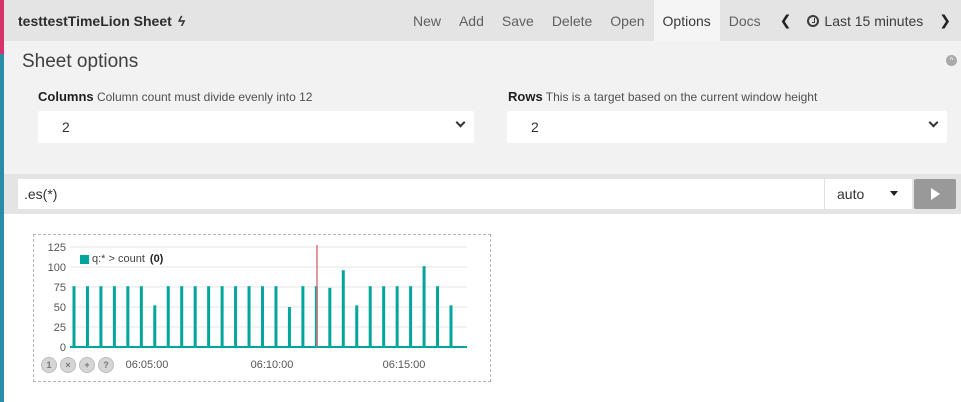 The height and width of the screenshot is (402, 961). Describe the element at coordinates (786, 20) in the screenshot. I see `chevron-left-icon: ❮` at that location.